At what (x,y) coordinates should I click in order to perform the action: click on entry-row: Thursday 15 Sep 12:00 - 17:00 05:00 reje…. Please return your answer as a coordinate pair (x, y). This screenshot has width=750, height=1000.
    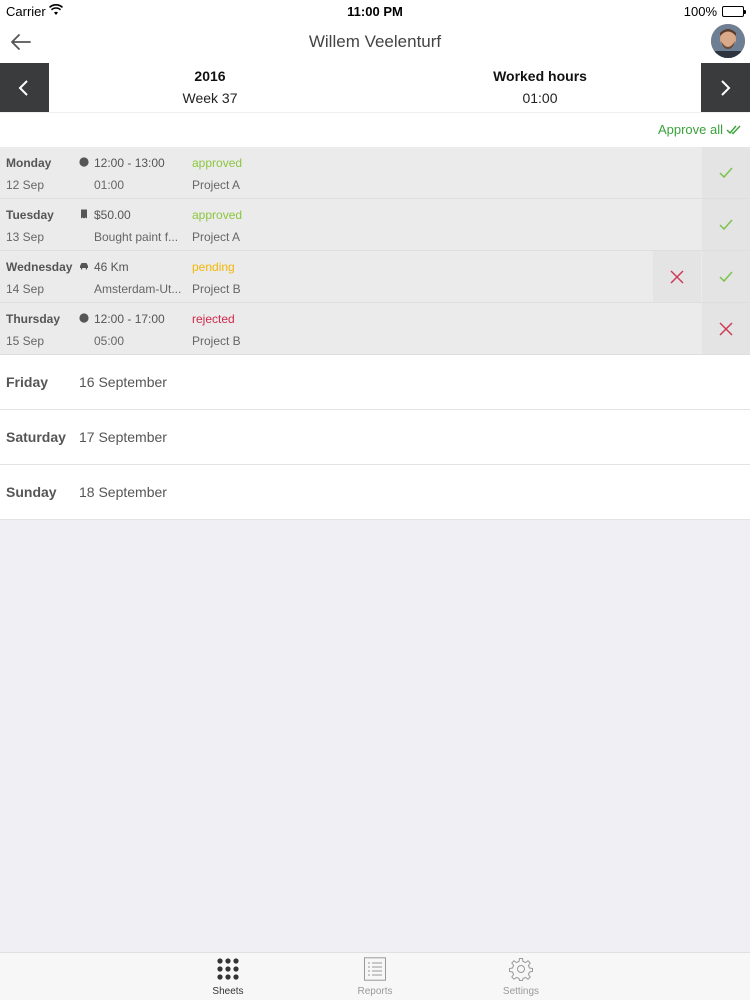
    Looking at the image, I should click on (375, 329).